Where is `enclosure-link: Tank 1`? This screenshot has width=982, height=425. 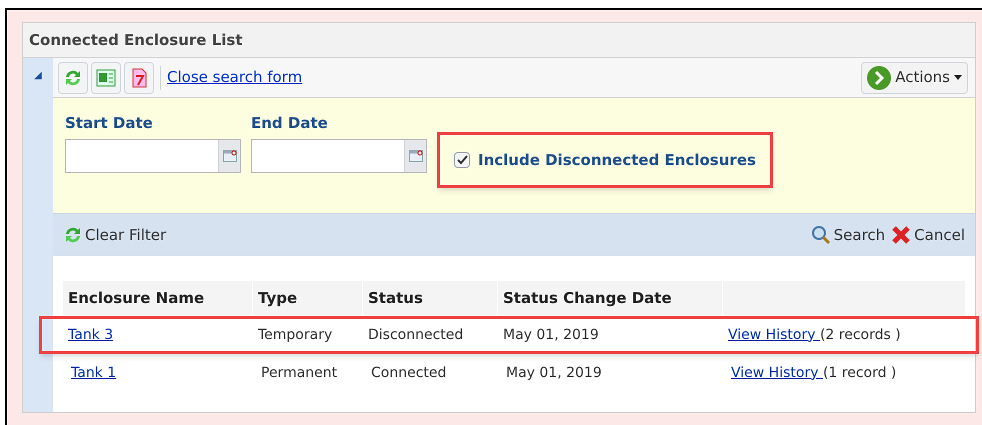
enclosure-link: Tank 1 is located at coordinates (93, 372).